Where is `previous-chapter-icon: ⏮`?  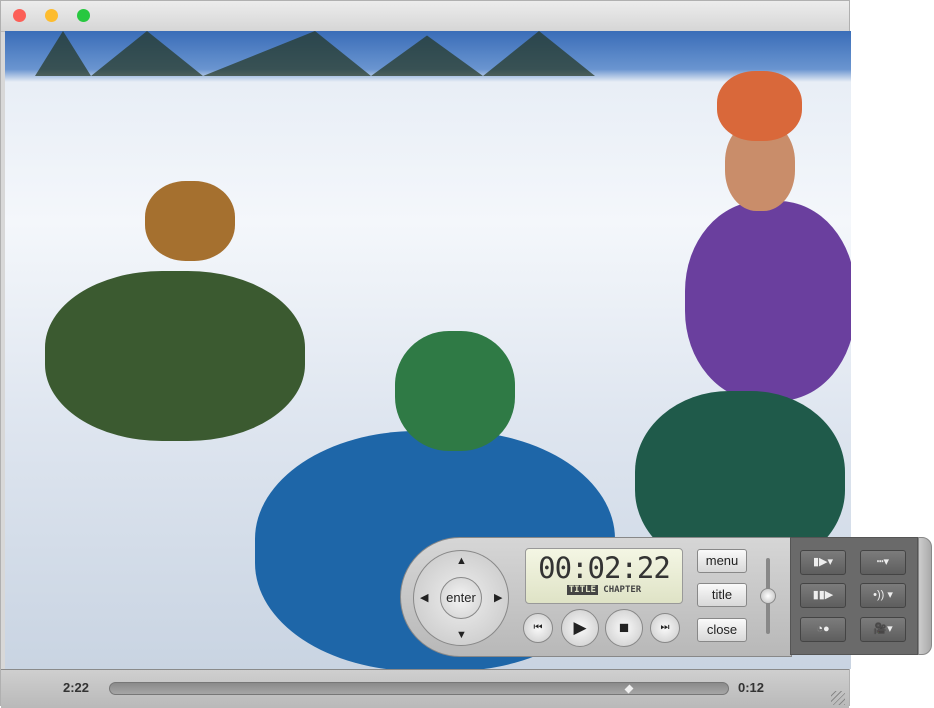 previous-chapter-icon: ⏮ is located at coordinates (538, 628).